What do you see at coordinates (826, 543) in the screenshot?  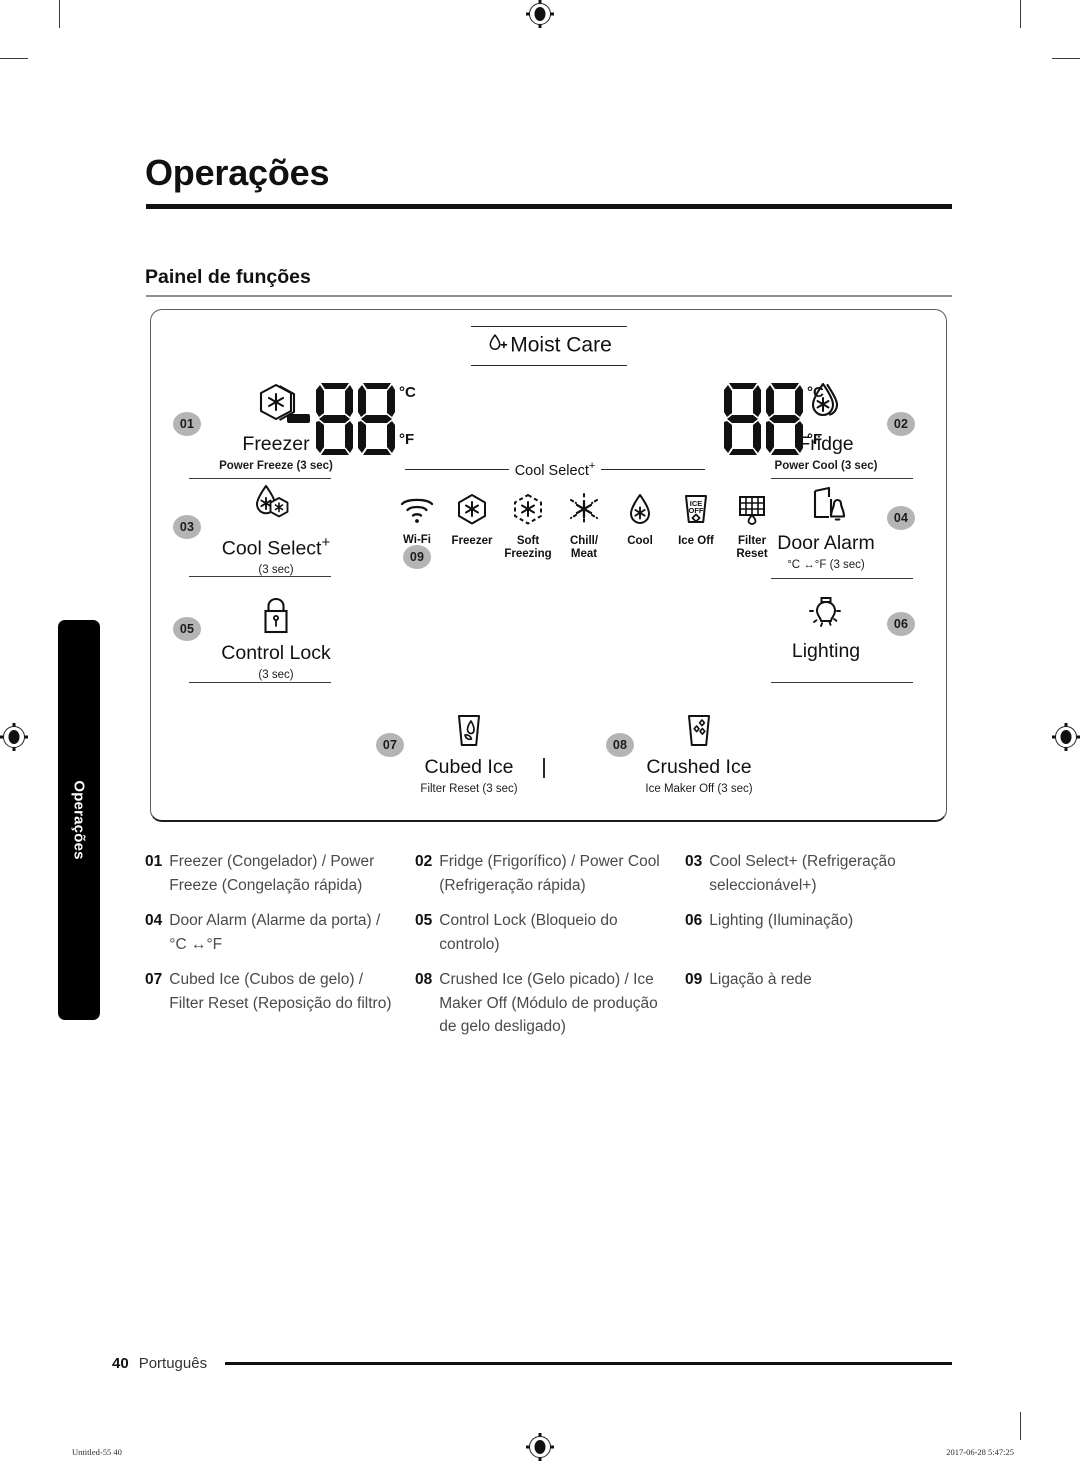 I see `door-alarm-label: Door Alarm` at bounding box center [826, 543].